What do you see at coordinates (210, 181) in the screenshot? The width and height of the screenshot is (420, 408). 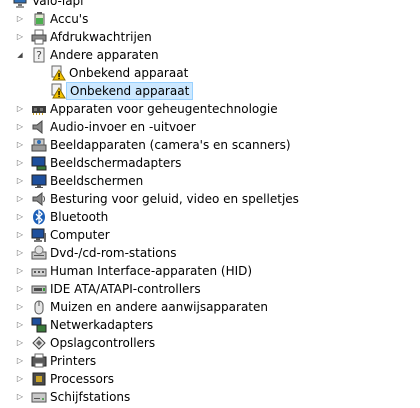 I see `category-beeldschermen: Beeldschermen` at bounding box center [210, 181].